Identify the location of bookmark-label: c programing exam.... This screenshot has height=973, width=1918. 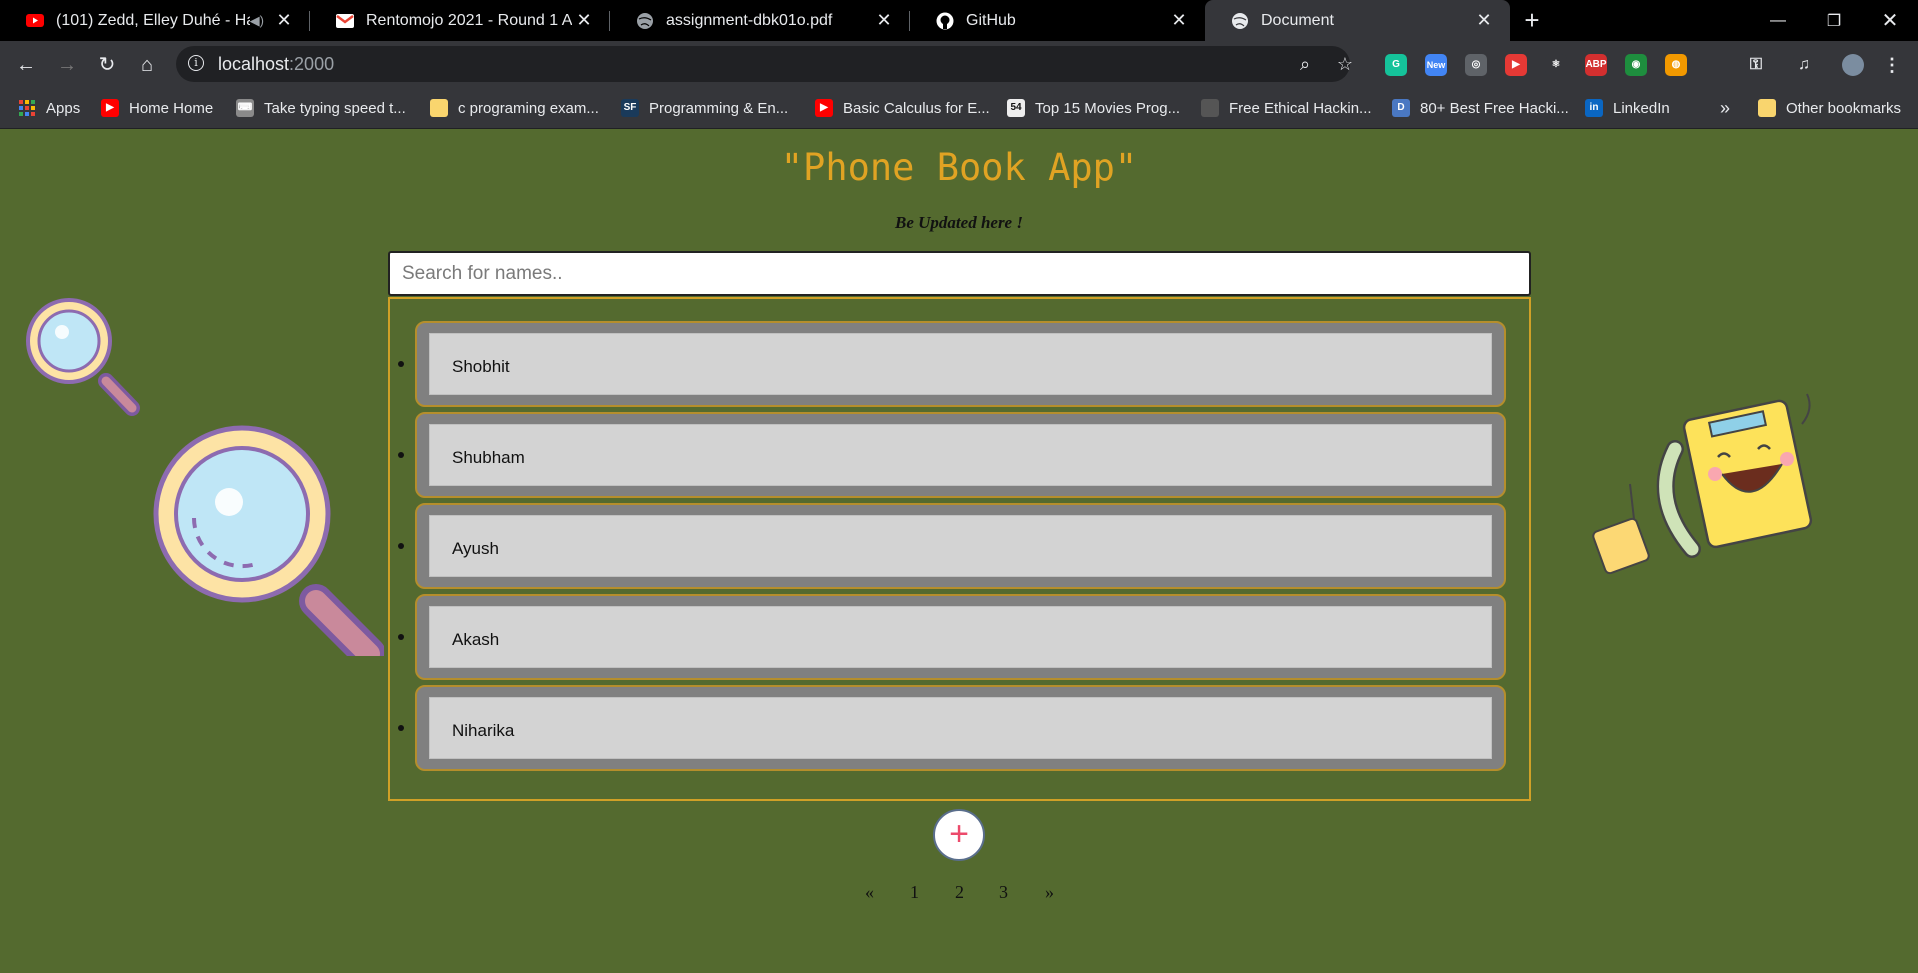
(528, 108).